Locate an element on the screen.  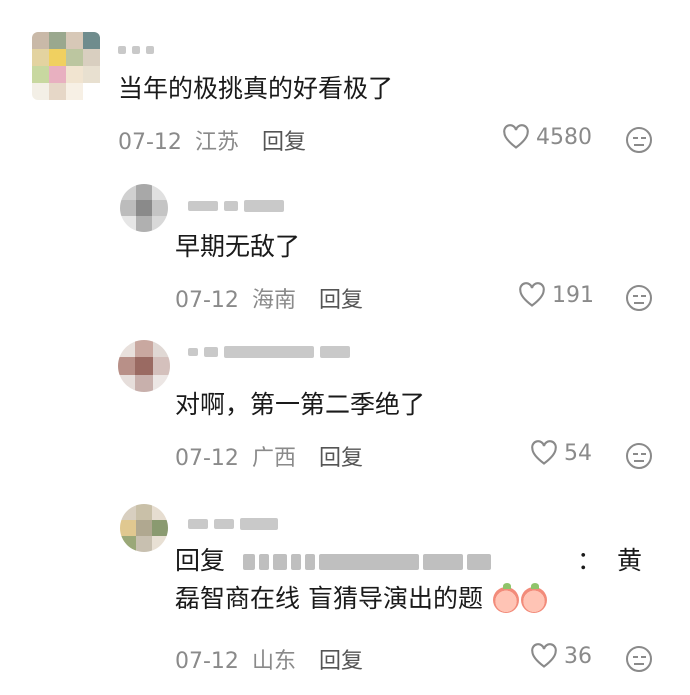
comment-text-line2: 磊智商在线 盲猜导演出的题 is located at coordinates (361, 599).